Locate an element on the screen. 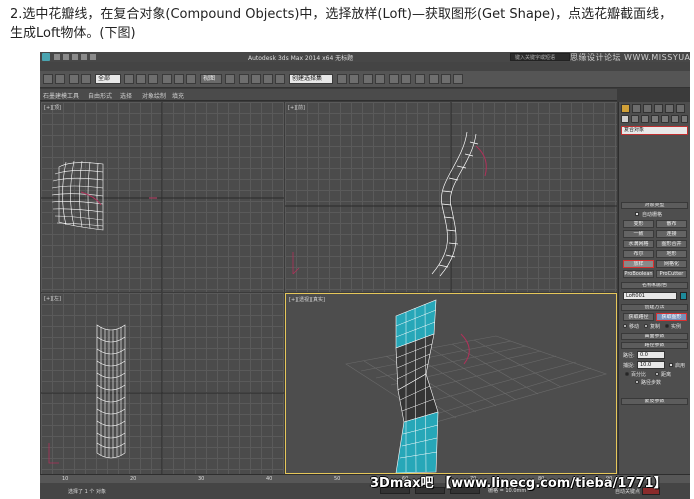  surface-params-rollout: 曲面参数 is located at coordinates (654, 336).